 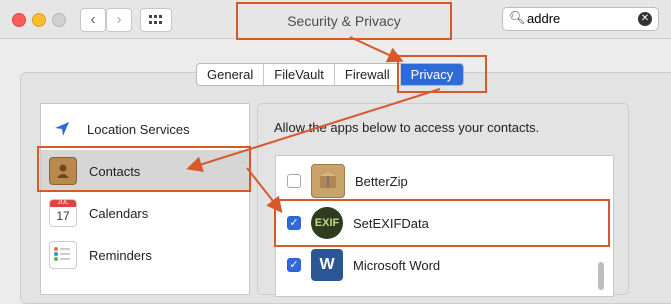 I want to click on arrow-title-to-privacy, so click(x=376, y=49).